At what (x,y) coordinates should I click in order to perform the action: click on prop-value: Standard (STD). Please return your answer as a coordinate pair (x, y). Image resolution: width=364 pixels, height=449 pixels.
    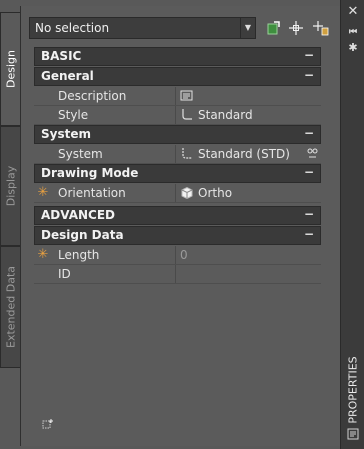
    Looking at the image, I should click on (244, 154).